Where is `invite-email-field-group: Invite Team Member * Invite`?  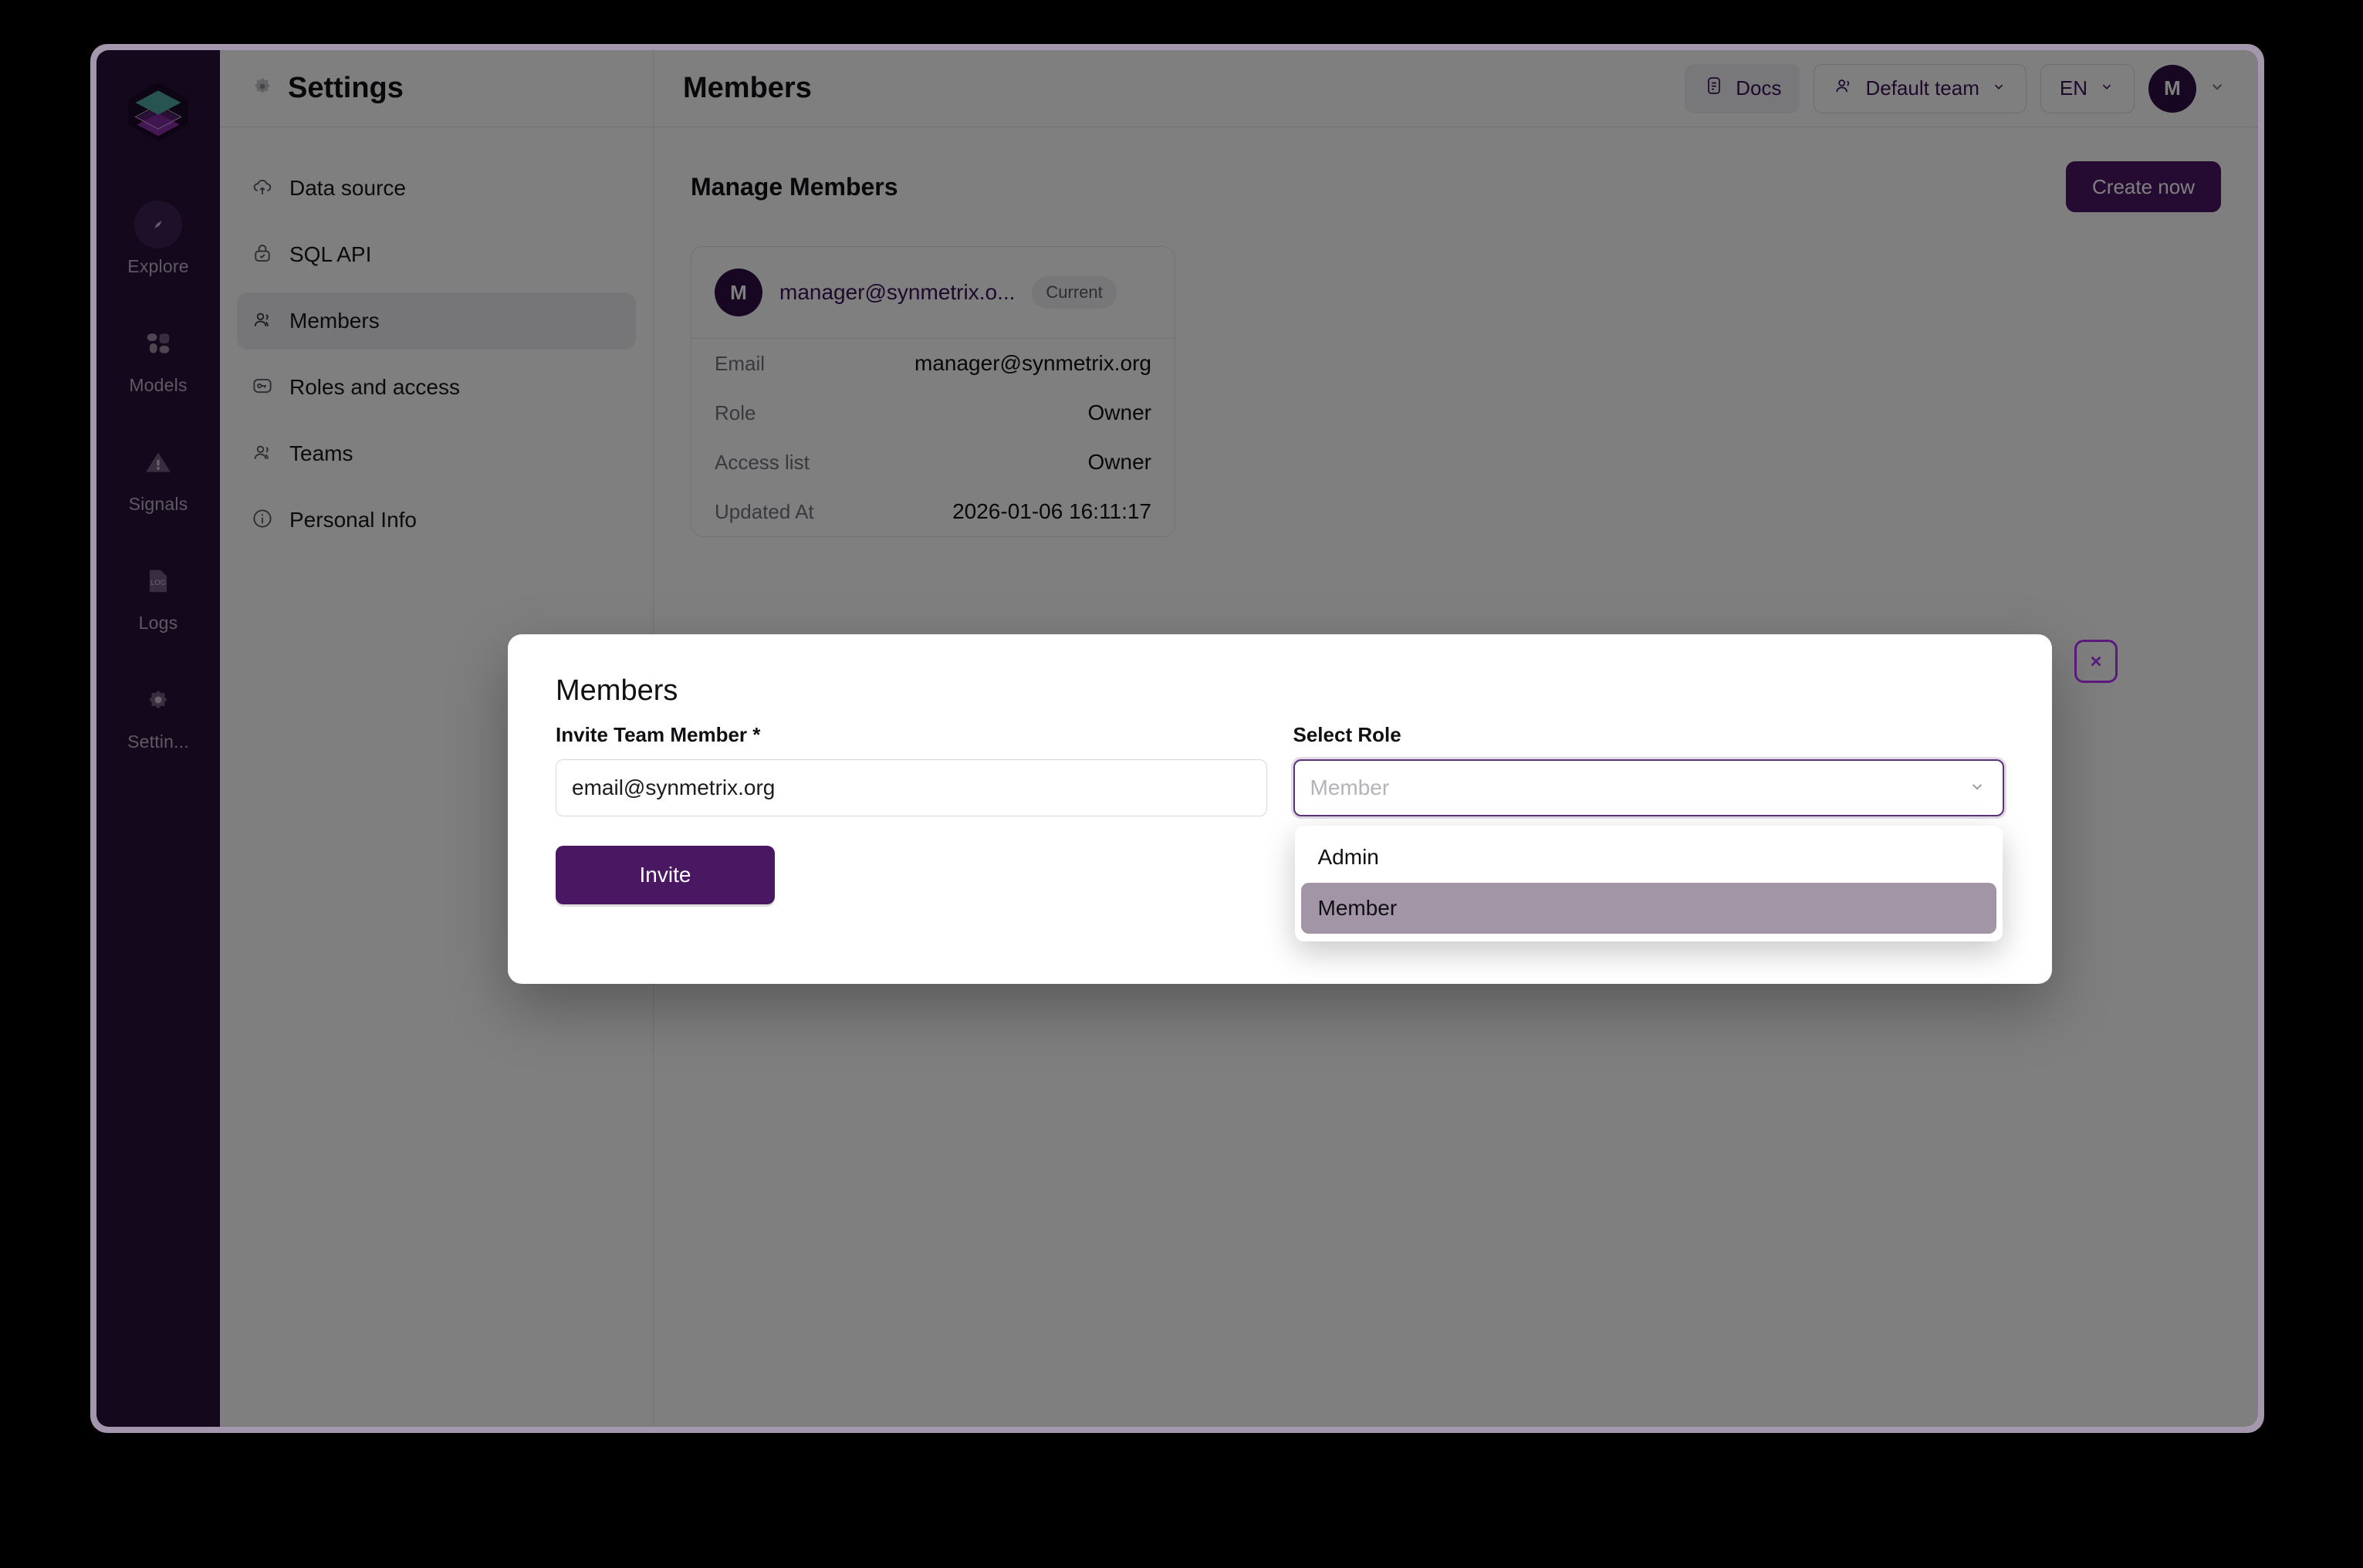 invite-email-field-group: Invite Team Member * Invite is located at coordinates (911, 813).